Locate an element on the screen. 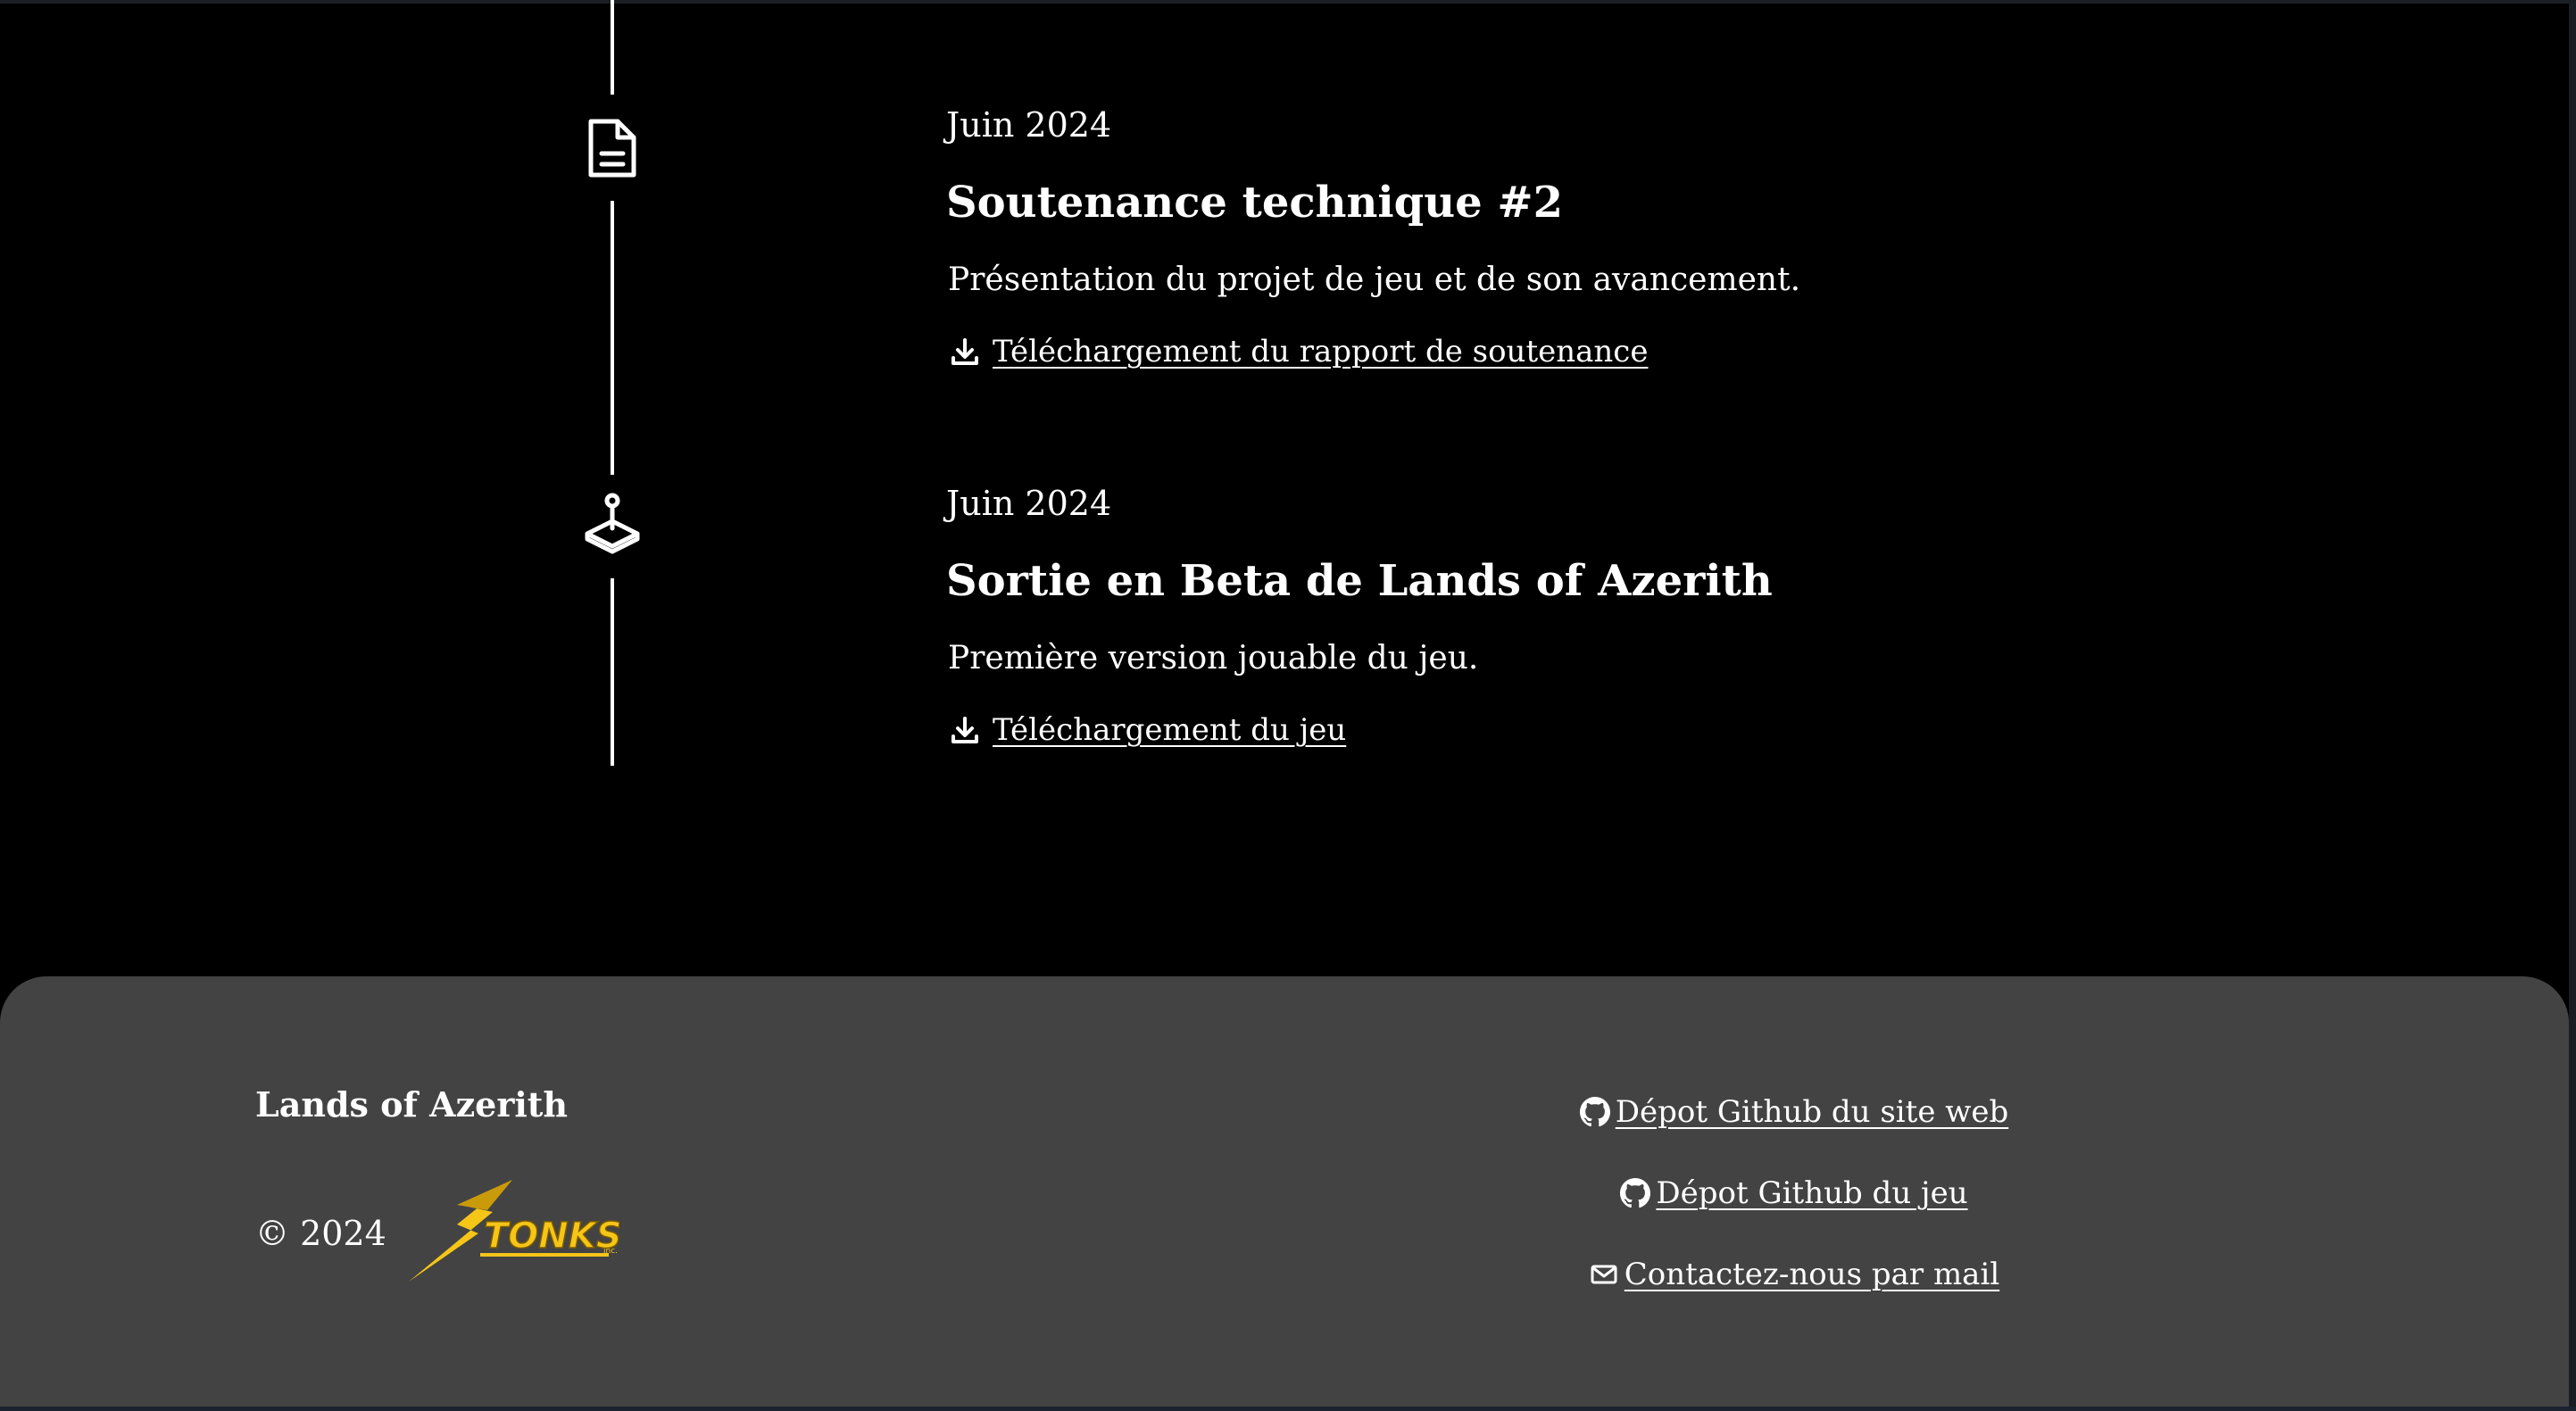 The height and width of the screenshot is (1411, 2576). logo-suffix: inc. is located at coordinates (610, 1251).